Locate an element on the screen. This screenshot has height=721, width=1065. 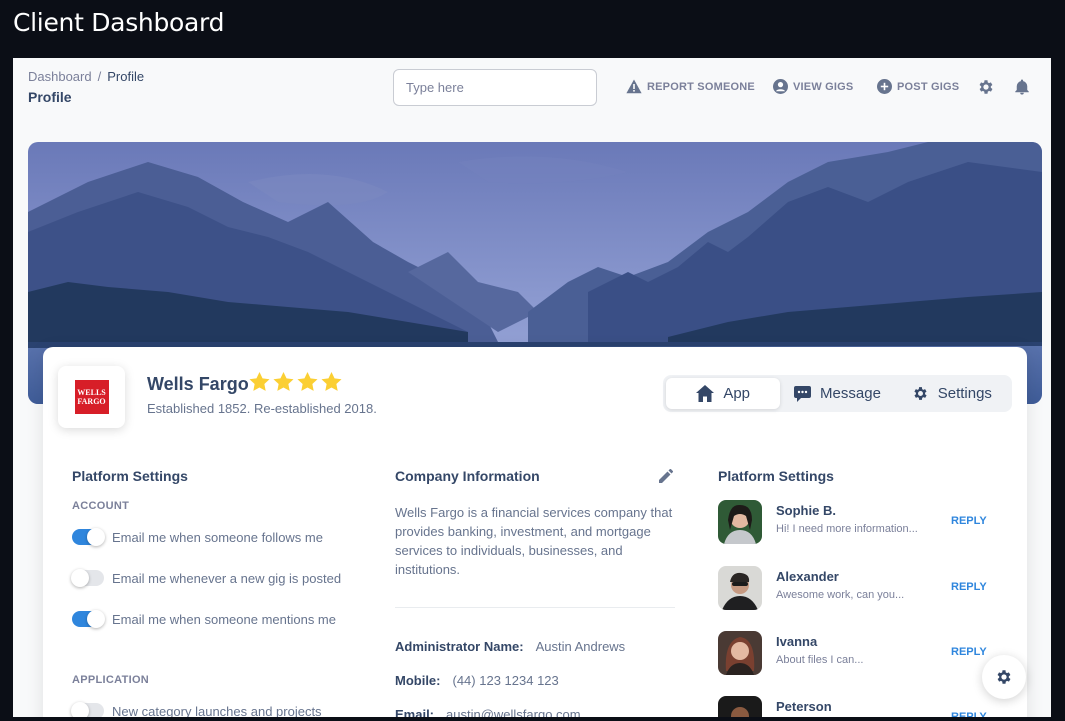
wells-fargo-logo-icon: WELLS FARGO is located at coordinates (91, 397).